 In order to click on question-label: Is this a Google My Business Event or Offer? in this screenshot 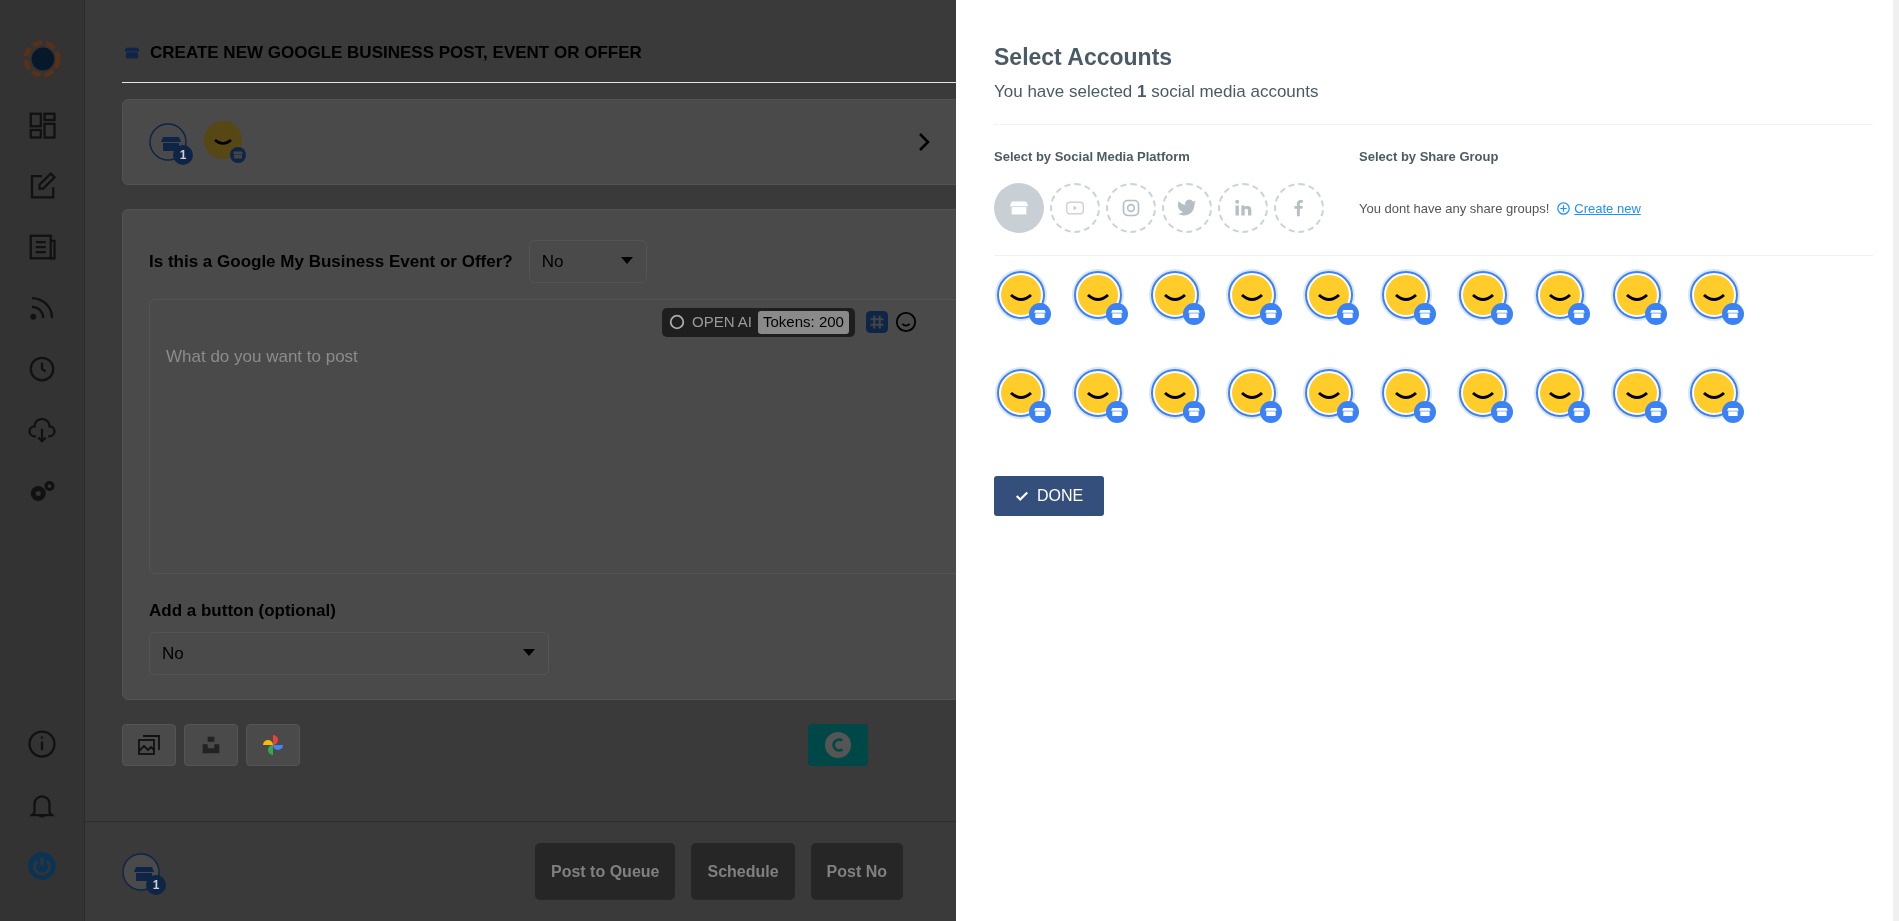, I will do `click(331, 261)`.